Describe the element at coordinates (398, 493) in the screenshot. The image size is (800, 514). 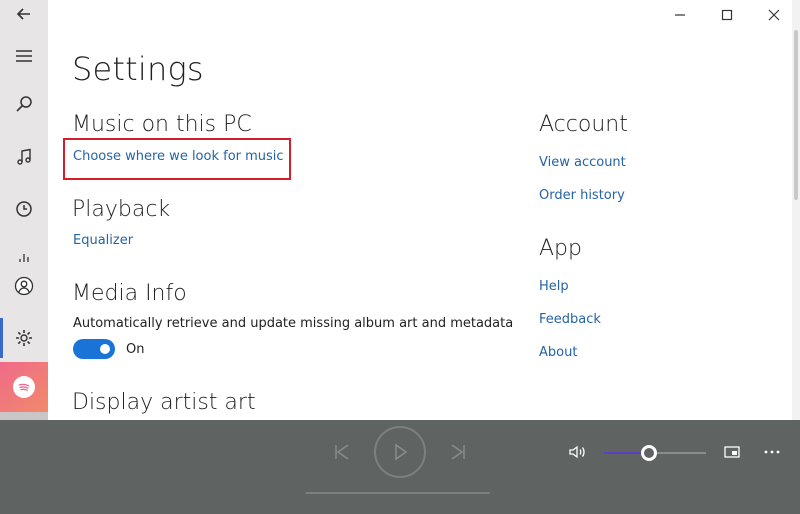
I see `seek-bar` at that location.